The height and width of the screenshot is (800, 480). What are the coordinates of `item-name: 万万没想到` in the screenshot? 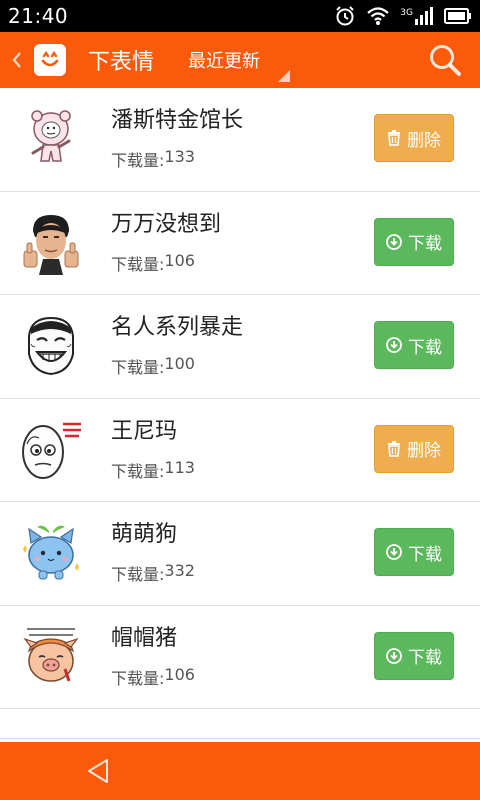 It's located at (166, 224).